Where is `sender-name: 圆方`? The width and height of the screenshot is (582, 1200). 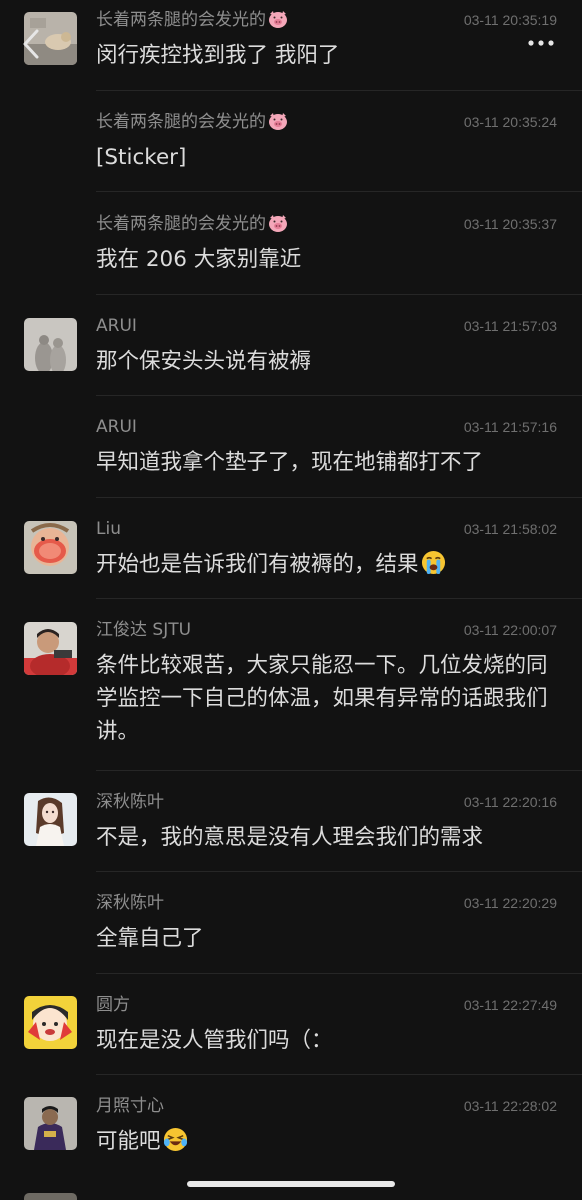 sender-name: 圆方 is located at coordinates (113, 1005).